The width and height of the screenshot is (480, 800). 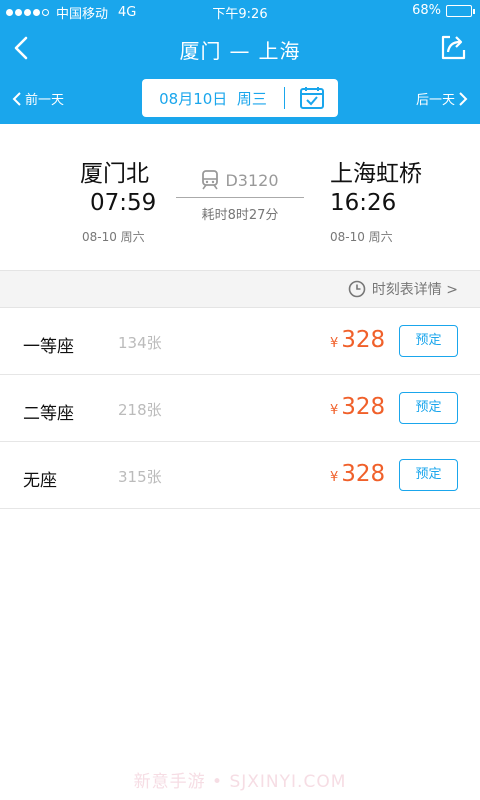 What do you see at coordinates (357, 289) in the screenshot?
I see `clock-icon` at bounding box center [357, 289].